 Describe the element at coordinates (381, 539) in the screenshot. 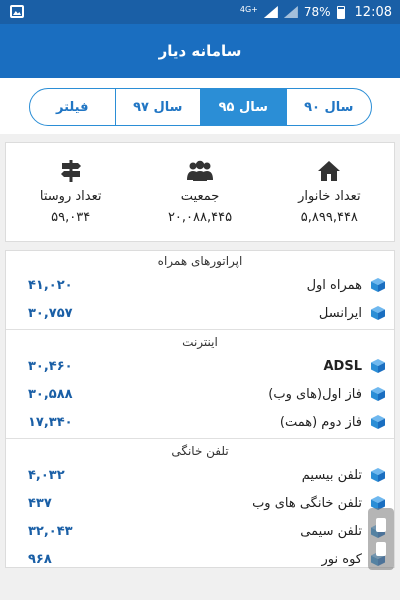

I see `scroll-indicator` at that location.